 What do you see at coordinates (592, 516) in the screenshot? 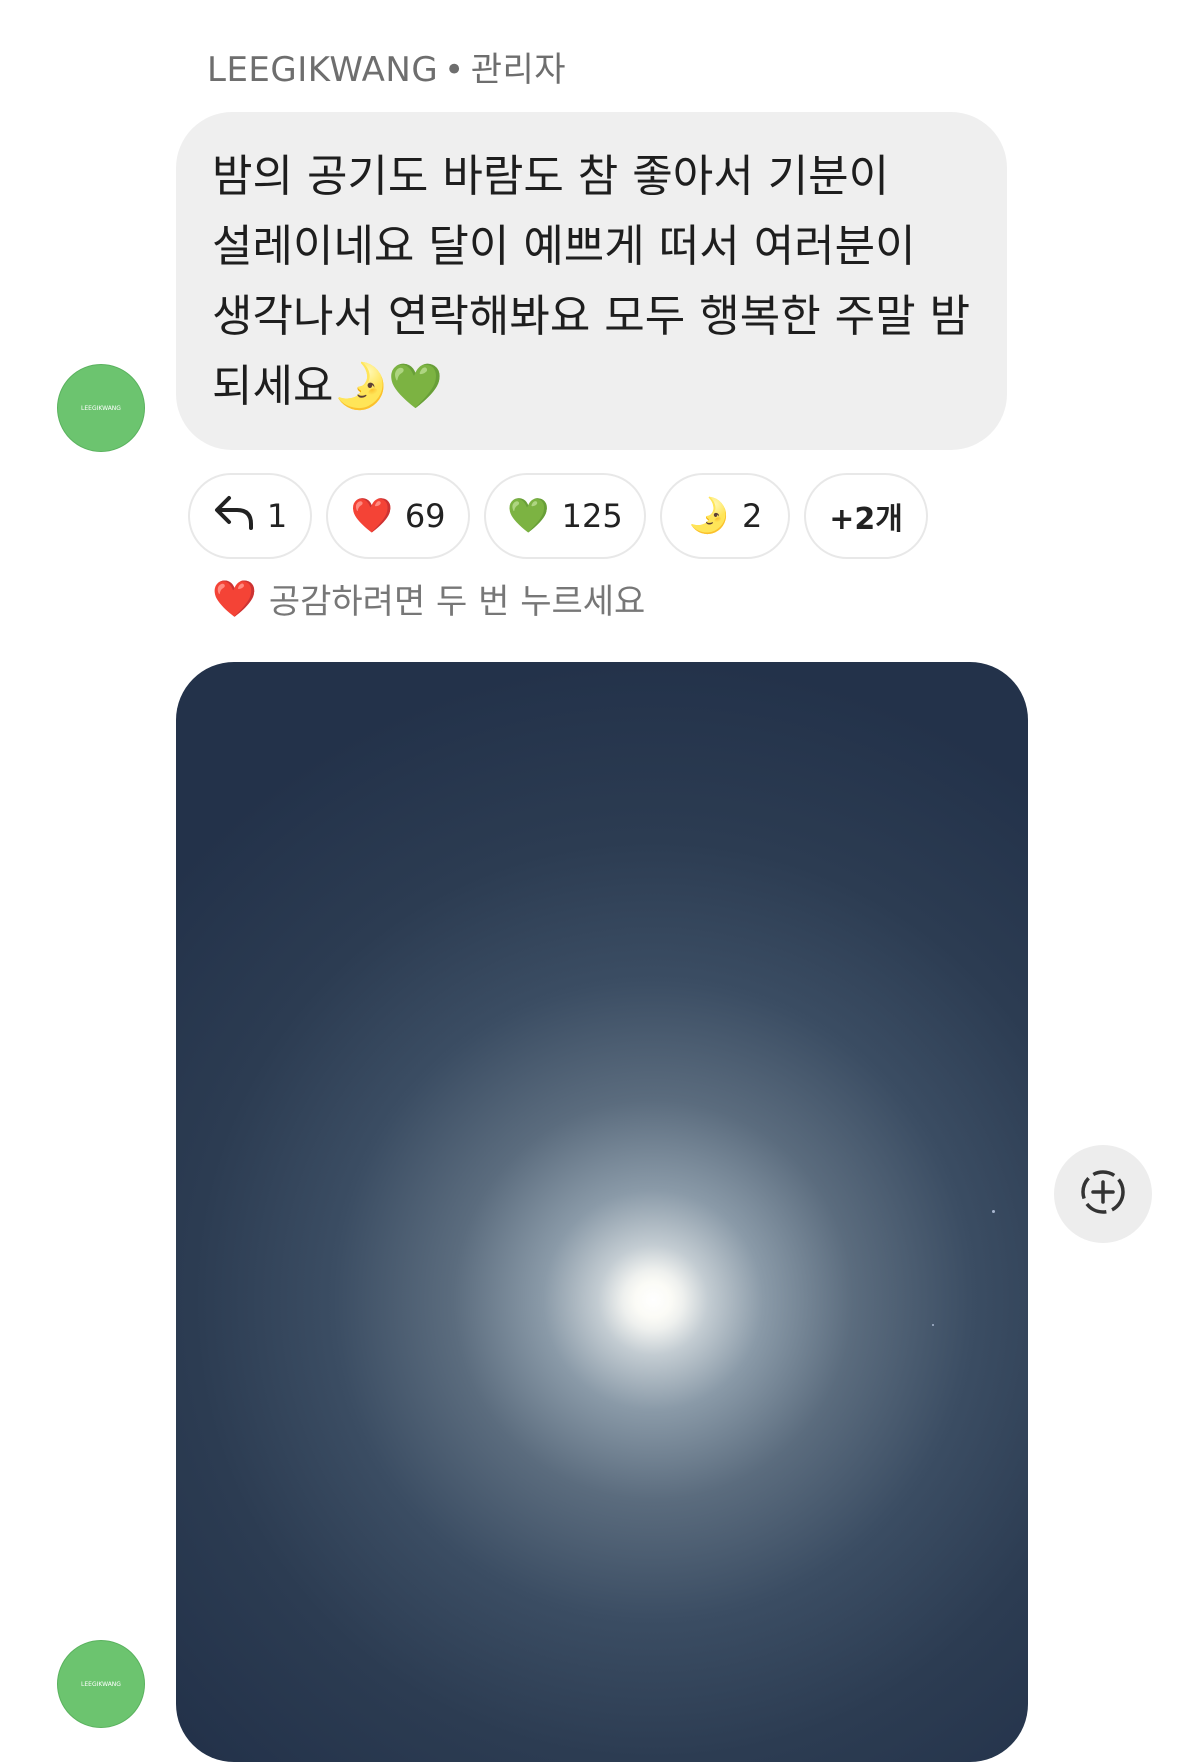
I see `green-heart-count: 125` at bounding box center [592, 516].